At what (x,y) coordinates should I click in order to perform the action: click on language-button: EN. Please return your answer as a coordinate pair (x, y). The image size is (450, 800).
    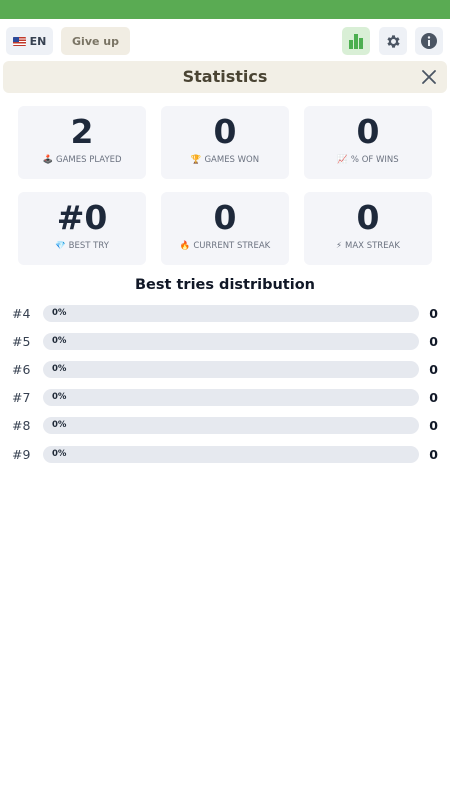
    Looking at the image, I should click on (29, 41).